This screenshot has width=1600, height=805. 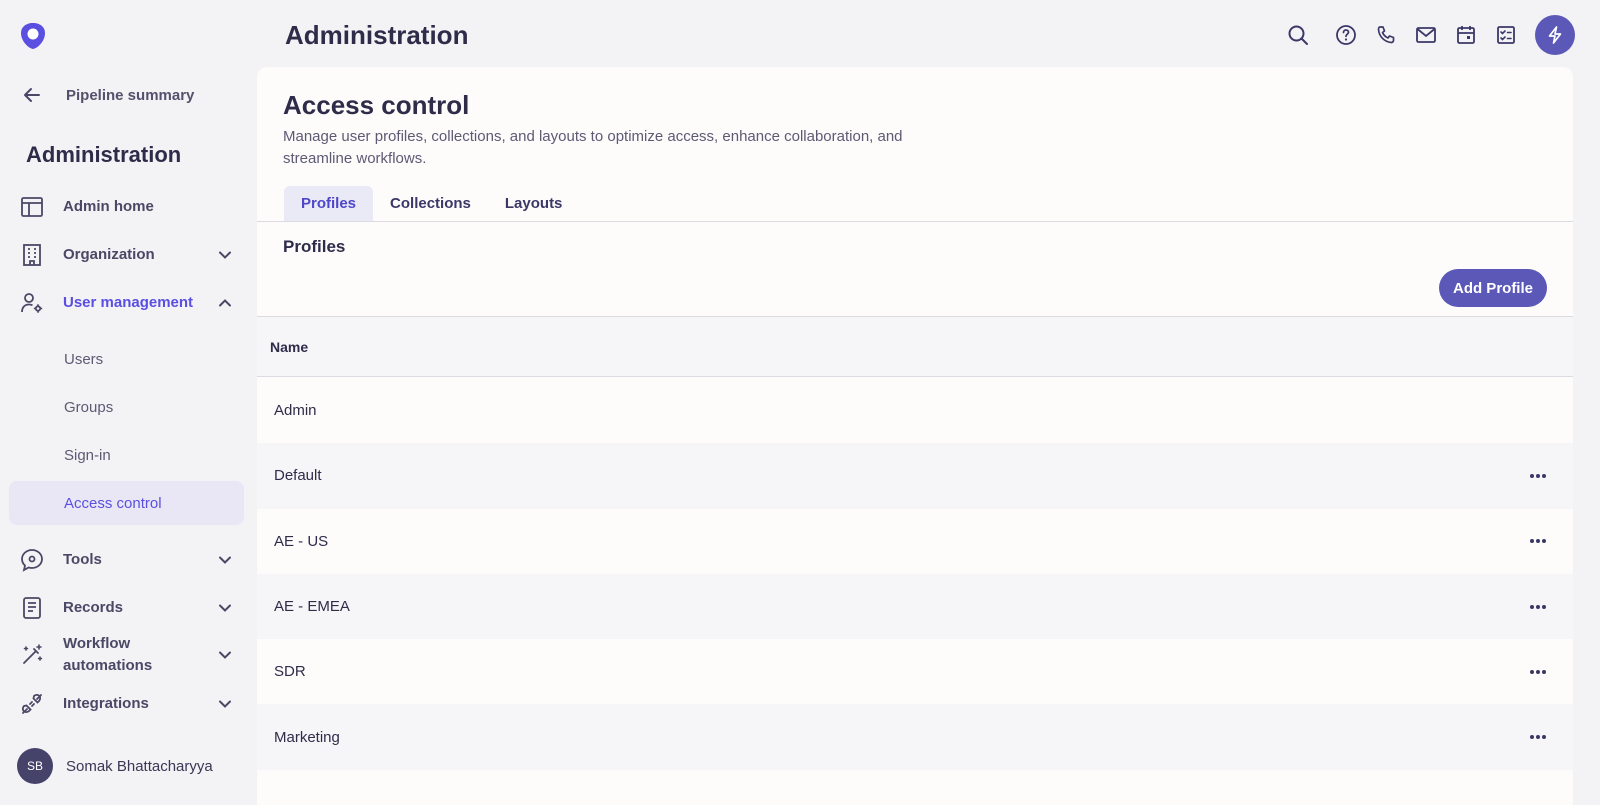 I want to click on sidebar-item-label: Organization, so click(x=109, y=254).